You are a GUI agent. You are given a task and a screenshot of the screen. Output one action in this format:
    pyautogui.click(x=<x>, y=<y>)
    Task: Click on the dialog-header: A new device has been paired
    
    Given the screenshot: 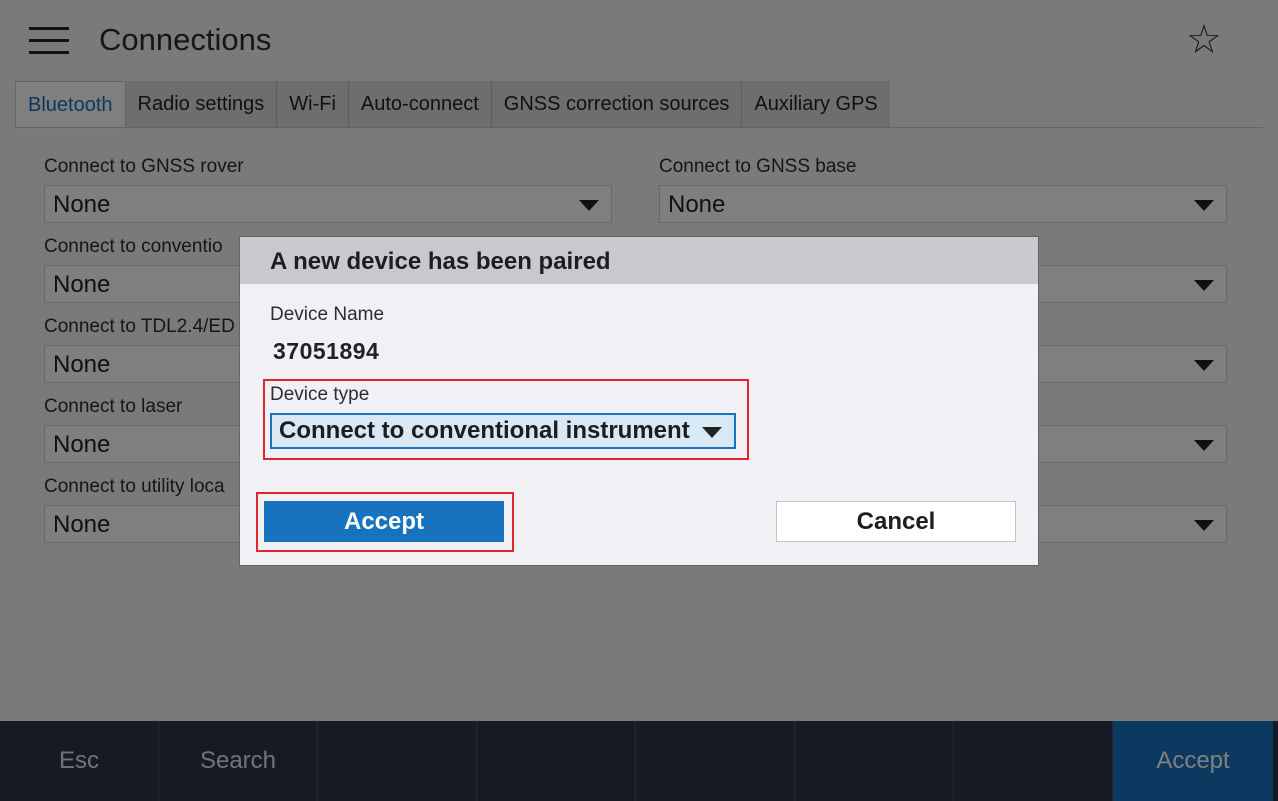 What is the action you would take?
    pyautogui.click(x=639, y=260)
    